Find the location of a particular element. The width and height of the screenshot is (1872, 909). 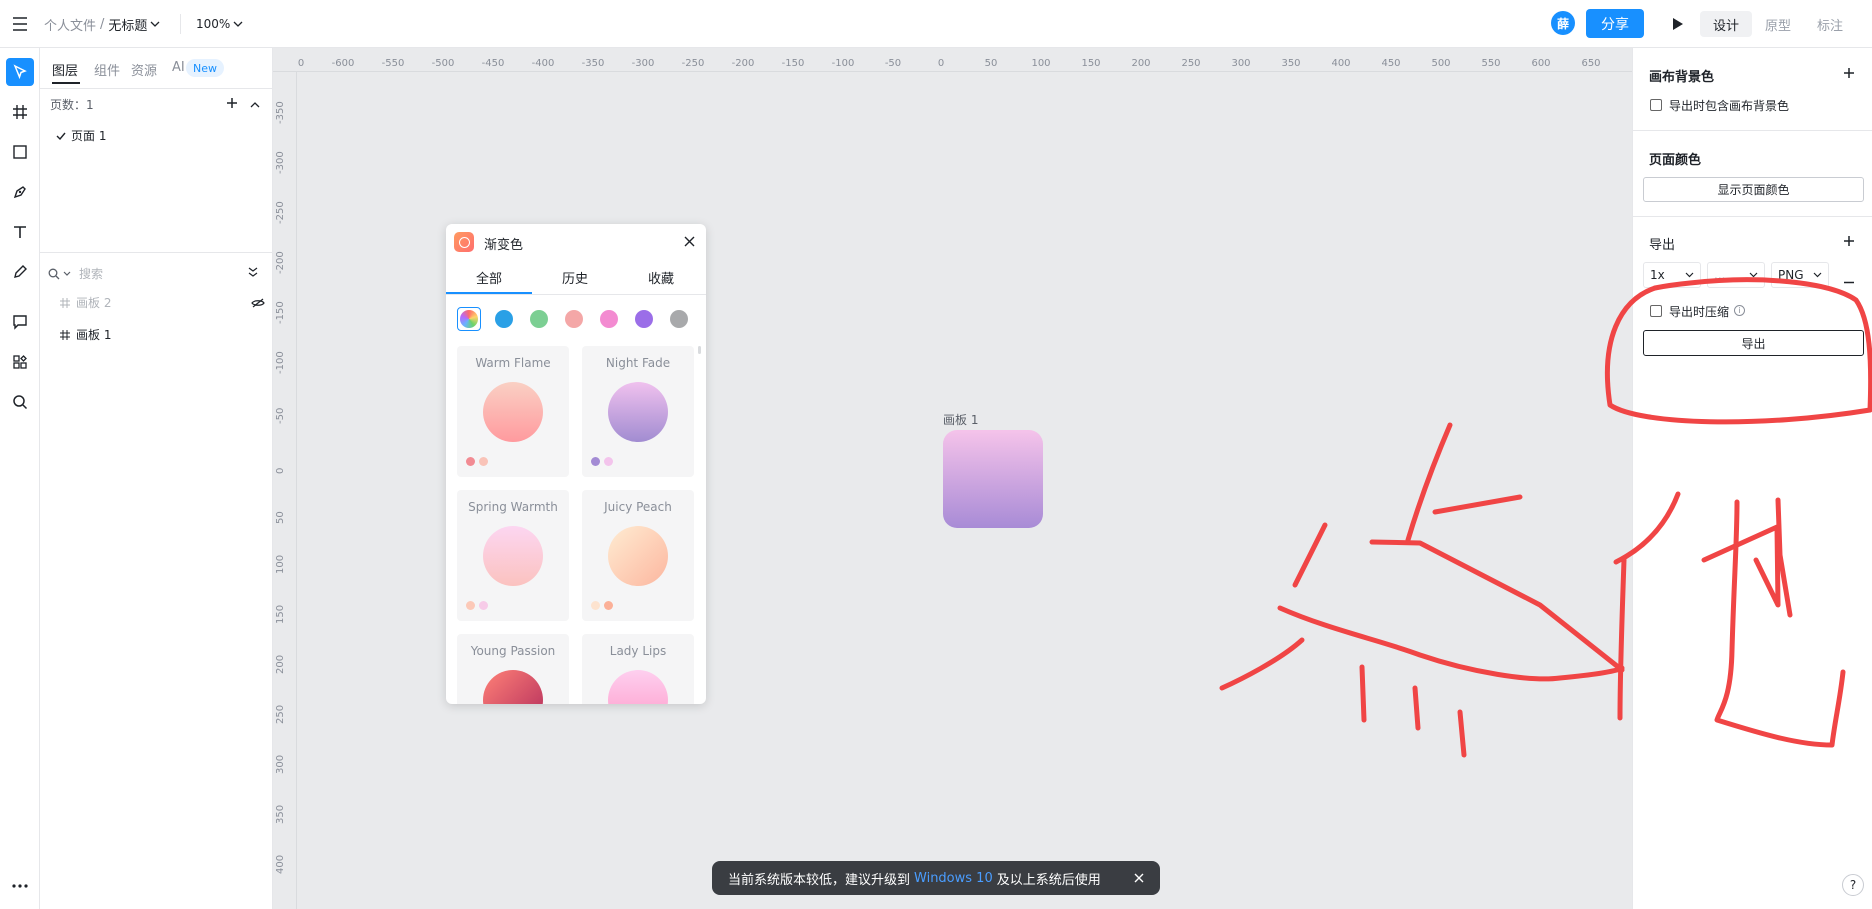

close-icon is located at coordinates (1139, 878).